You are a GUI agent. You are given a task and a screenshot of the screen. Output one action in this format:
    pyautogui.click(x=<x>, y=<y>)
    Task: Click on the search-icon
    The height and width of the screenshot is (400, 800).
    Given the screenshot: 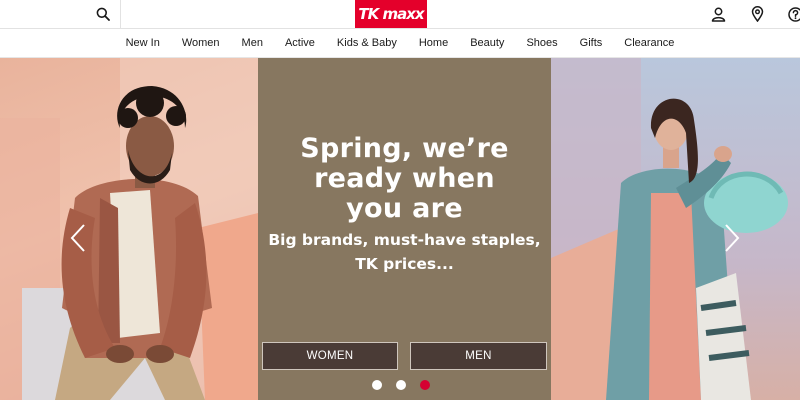 What is the action you would take?
    pyautogui.click(x=103, y=14)
    